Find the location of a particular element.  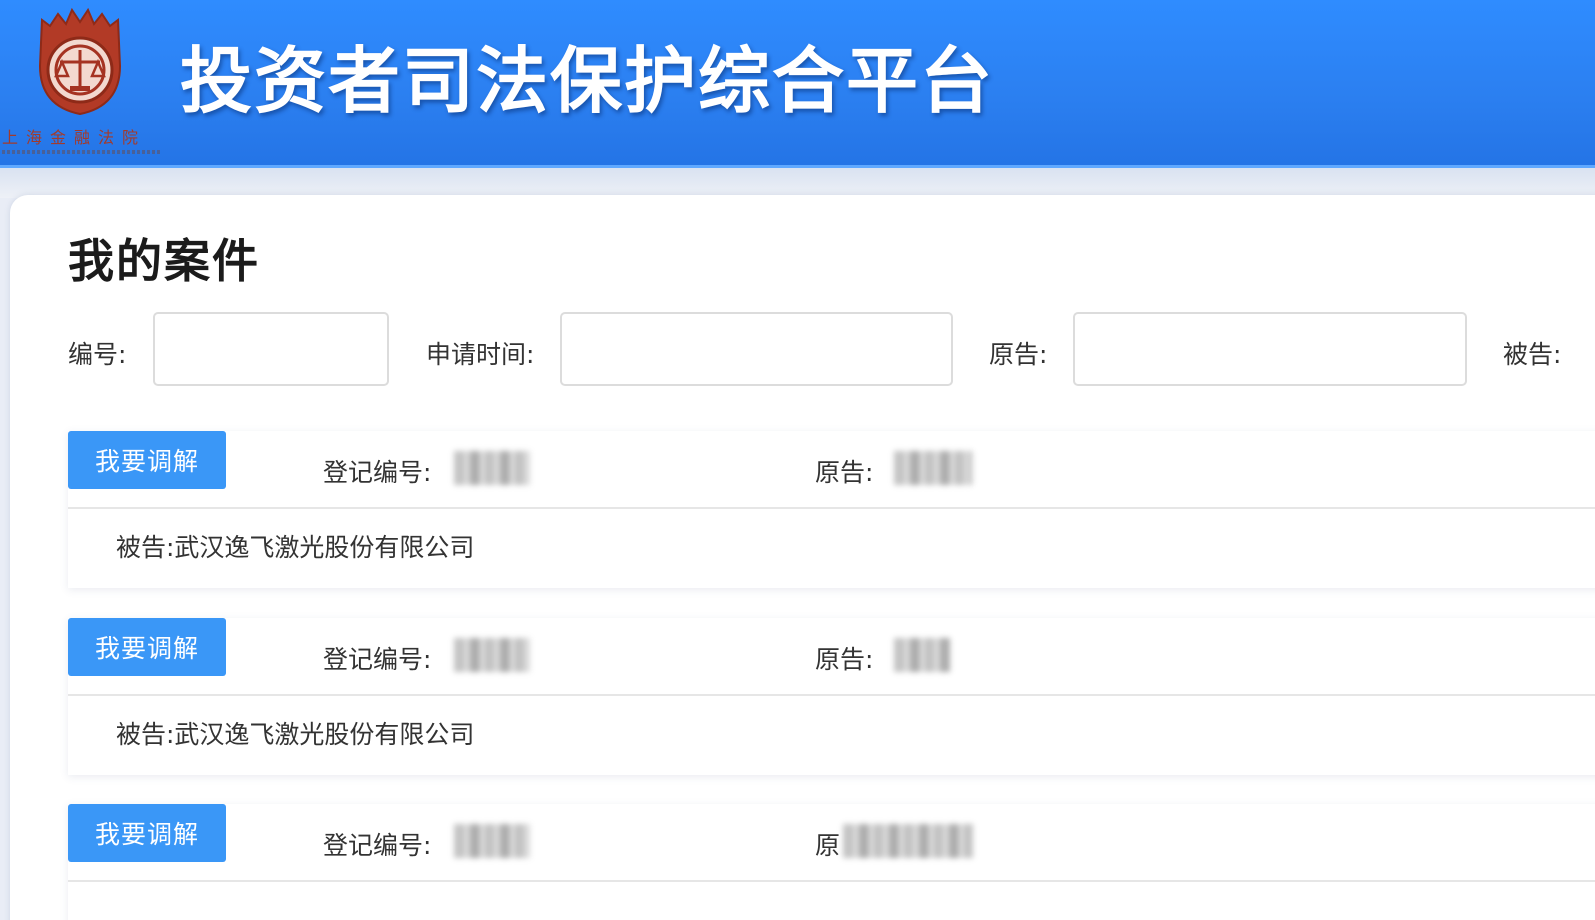

header-shadow-band is located at coordinates (797, 183).